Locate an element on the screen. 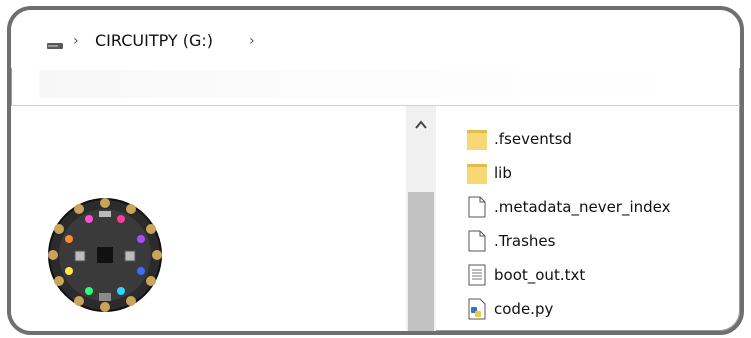 This screenshot has width=751, height=338. file-name: .Trashes is located at coordinates (525, 241).